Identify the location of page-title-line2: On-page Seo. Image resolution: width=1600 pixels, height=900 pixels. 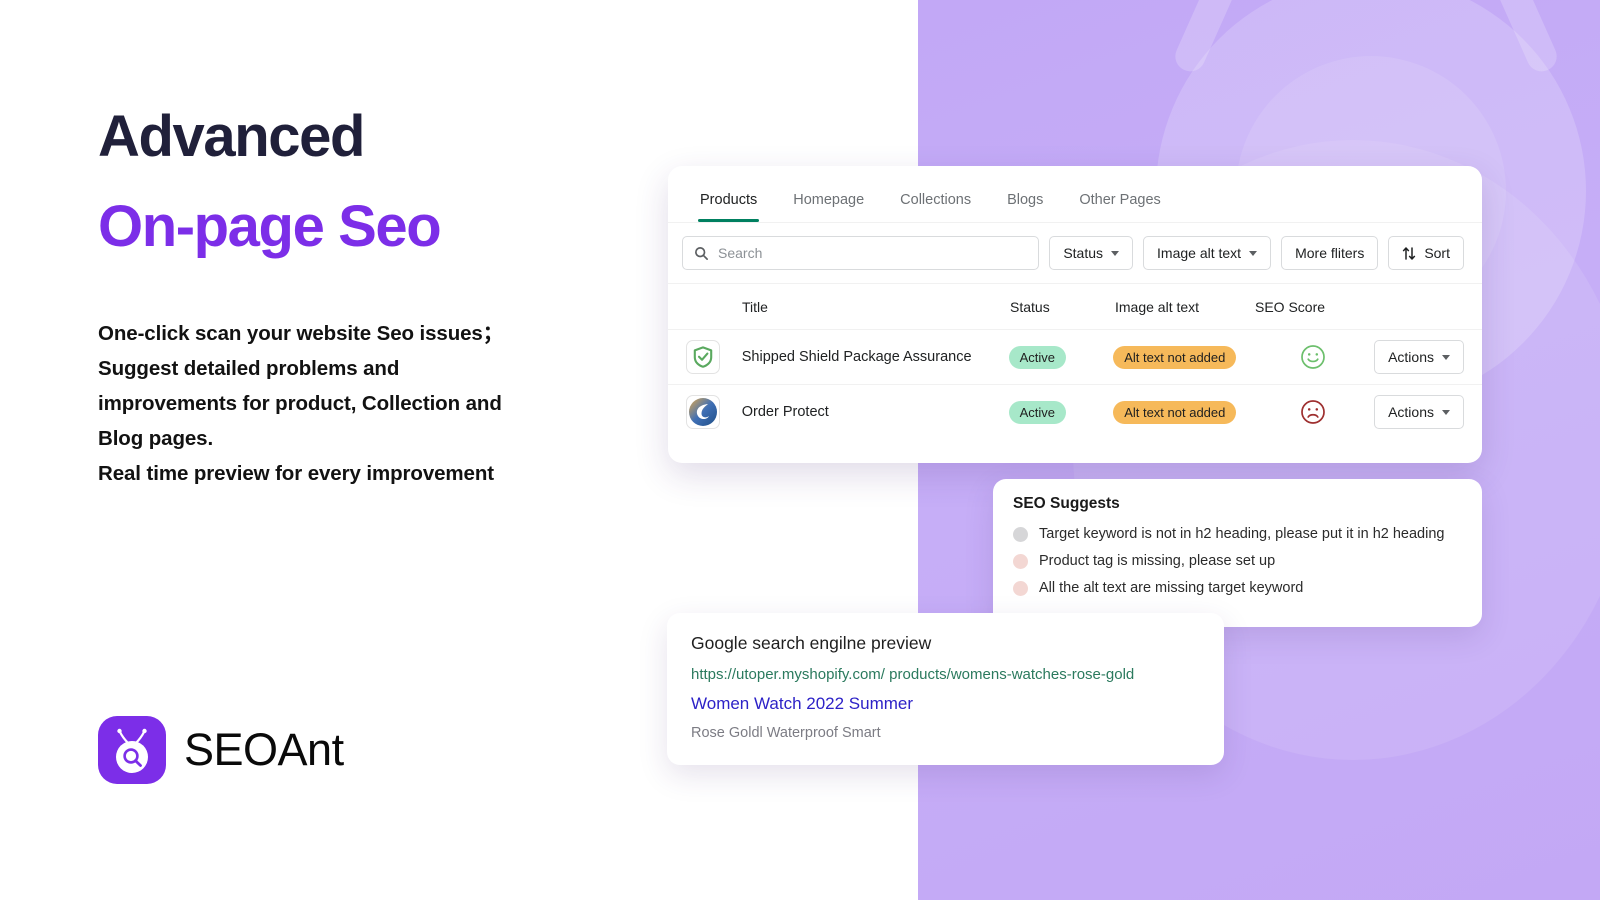
(270, 226).